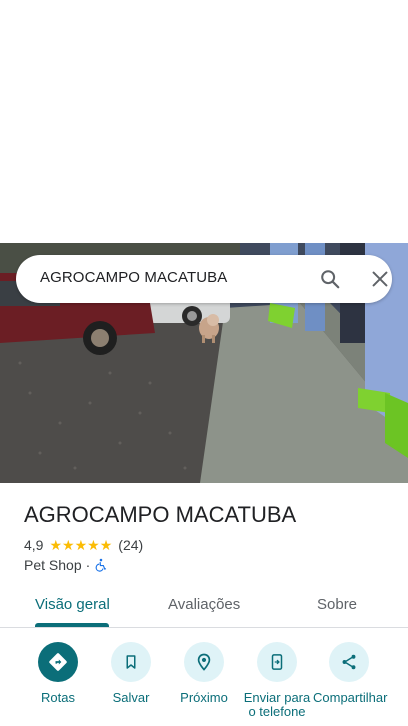 The height and width of the screenshot is (726, 408). I want to click on send-to-phone-label: Enviar para o telefone, so click(277, 704).